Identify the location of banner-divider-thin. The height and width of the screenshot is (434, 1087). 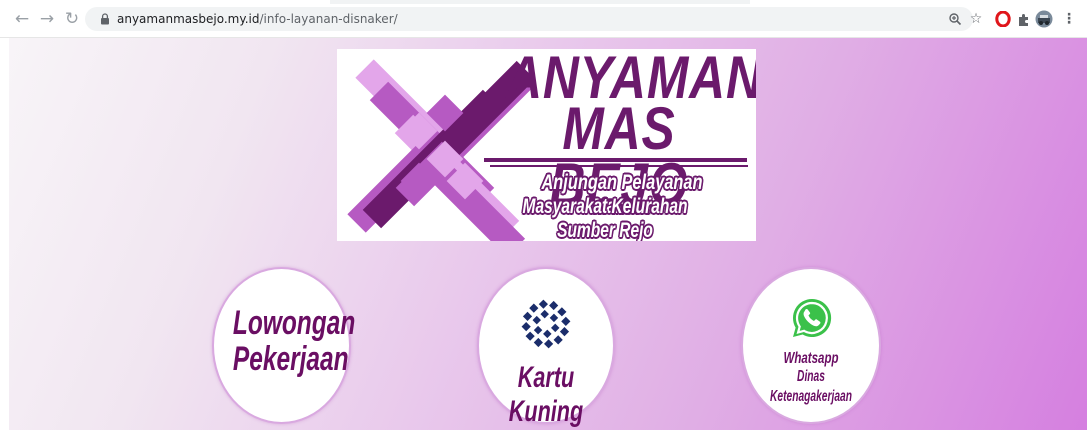
(619, 166).